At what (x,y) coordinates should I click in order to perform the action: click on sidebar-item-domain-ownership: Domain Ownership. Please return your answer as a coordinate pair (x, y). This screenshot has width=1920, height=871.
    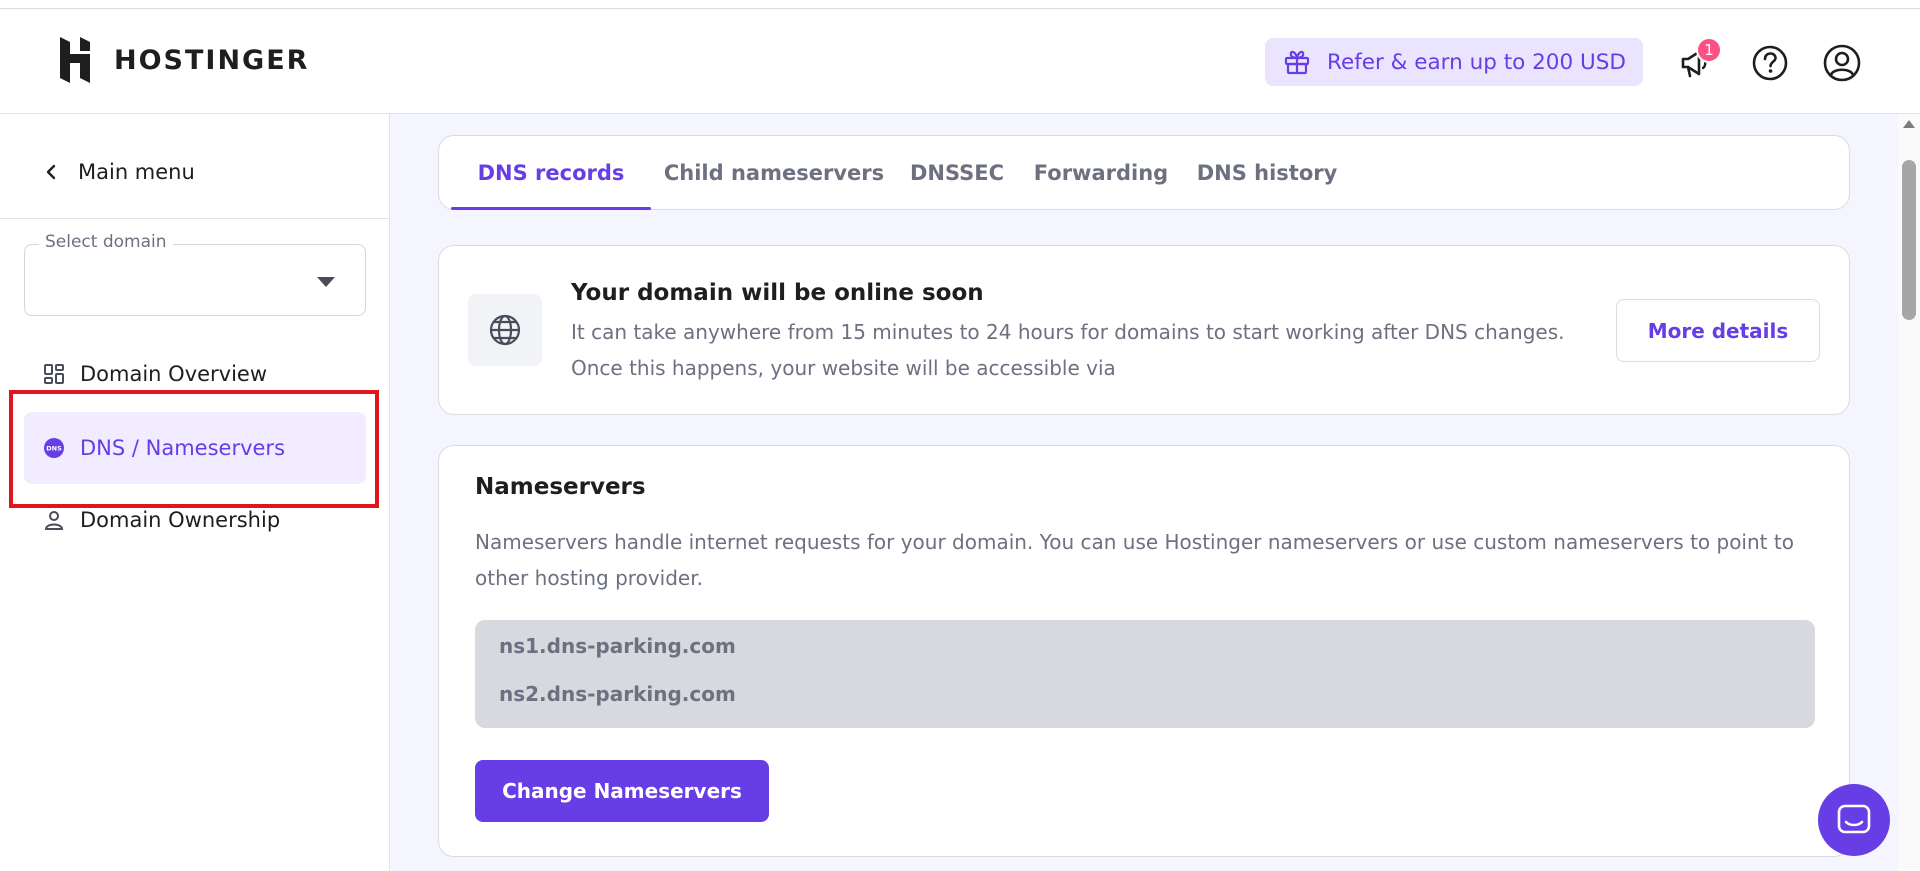
    Looking at the image, I should click on (195, 520).